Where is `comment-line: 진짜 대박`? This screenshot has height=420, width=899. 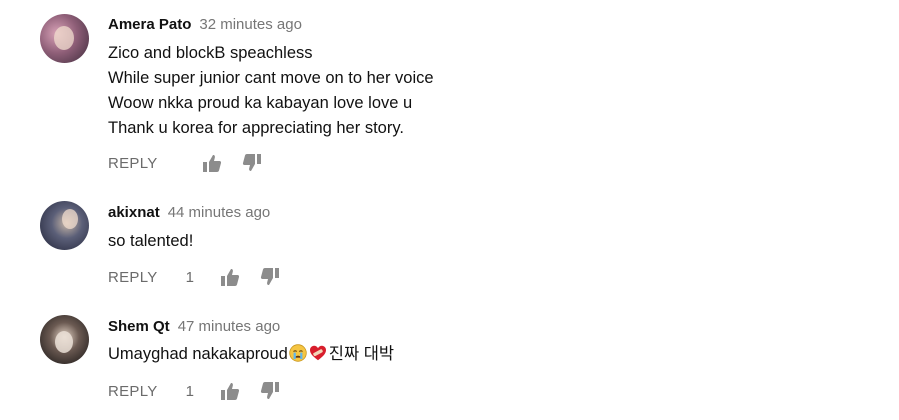 comment-line: 진짜 대박 is located at coordinates (361, 354).